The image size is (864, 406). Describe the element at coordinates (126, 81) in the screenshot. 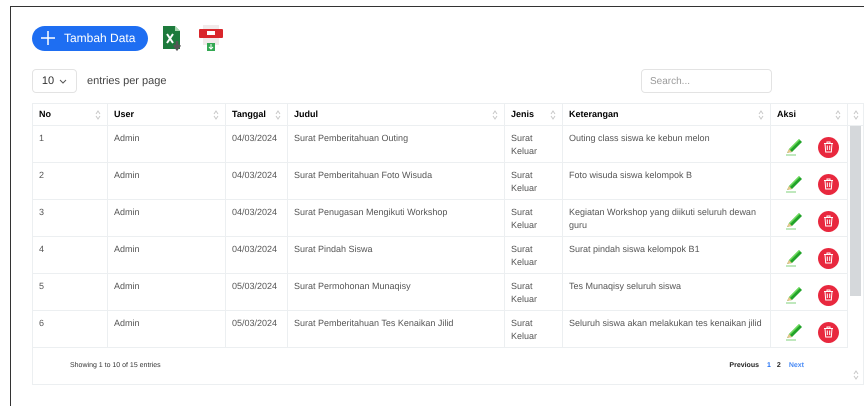

I see `entries-label: entries per page` at that location.